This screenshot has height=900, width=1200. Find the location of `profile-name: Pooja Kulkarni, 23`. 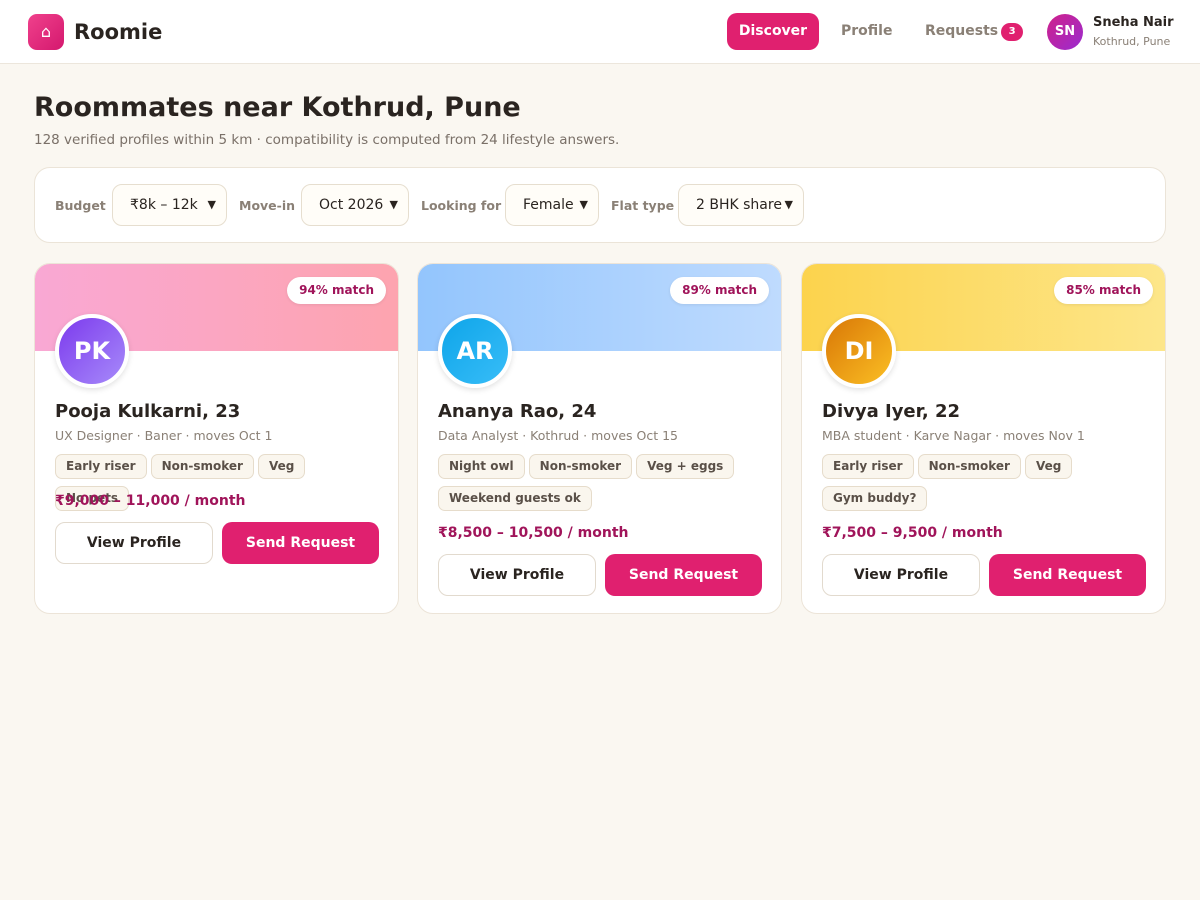

profile-name: Pooja Kulkarni, 23 is located at coordinates (148, 411).